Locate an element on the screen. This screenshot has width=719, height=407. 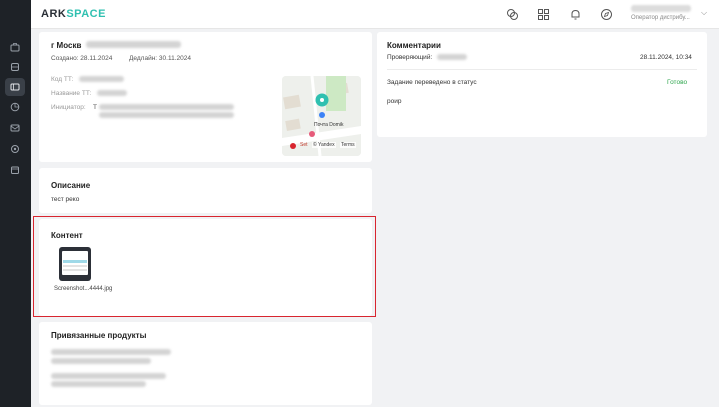
initiator-label: Инициатор: is located at coordinates (68, 107).